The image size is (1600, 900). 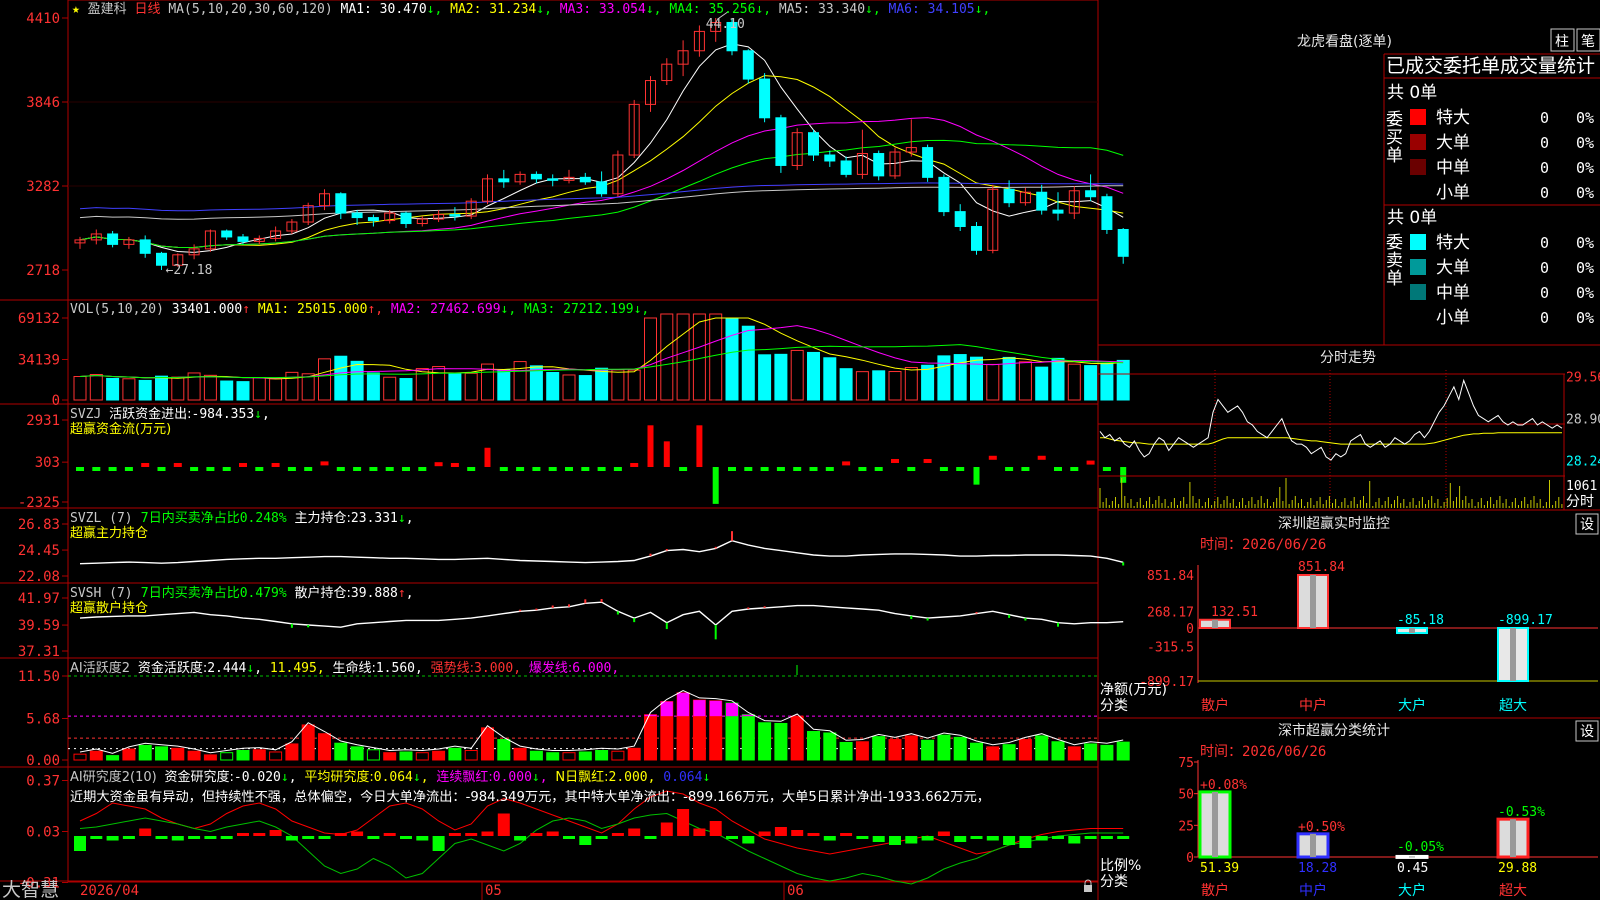 What do you see at coordinates (242, 593) in the screenshot?
I see `svsh-header: SVSH (7) 7日内买卖净占比0.479% 散户持仓:39.888↑,` at bounding box center [242, 593].